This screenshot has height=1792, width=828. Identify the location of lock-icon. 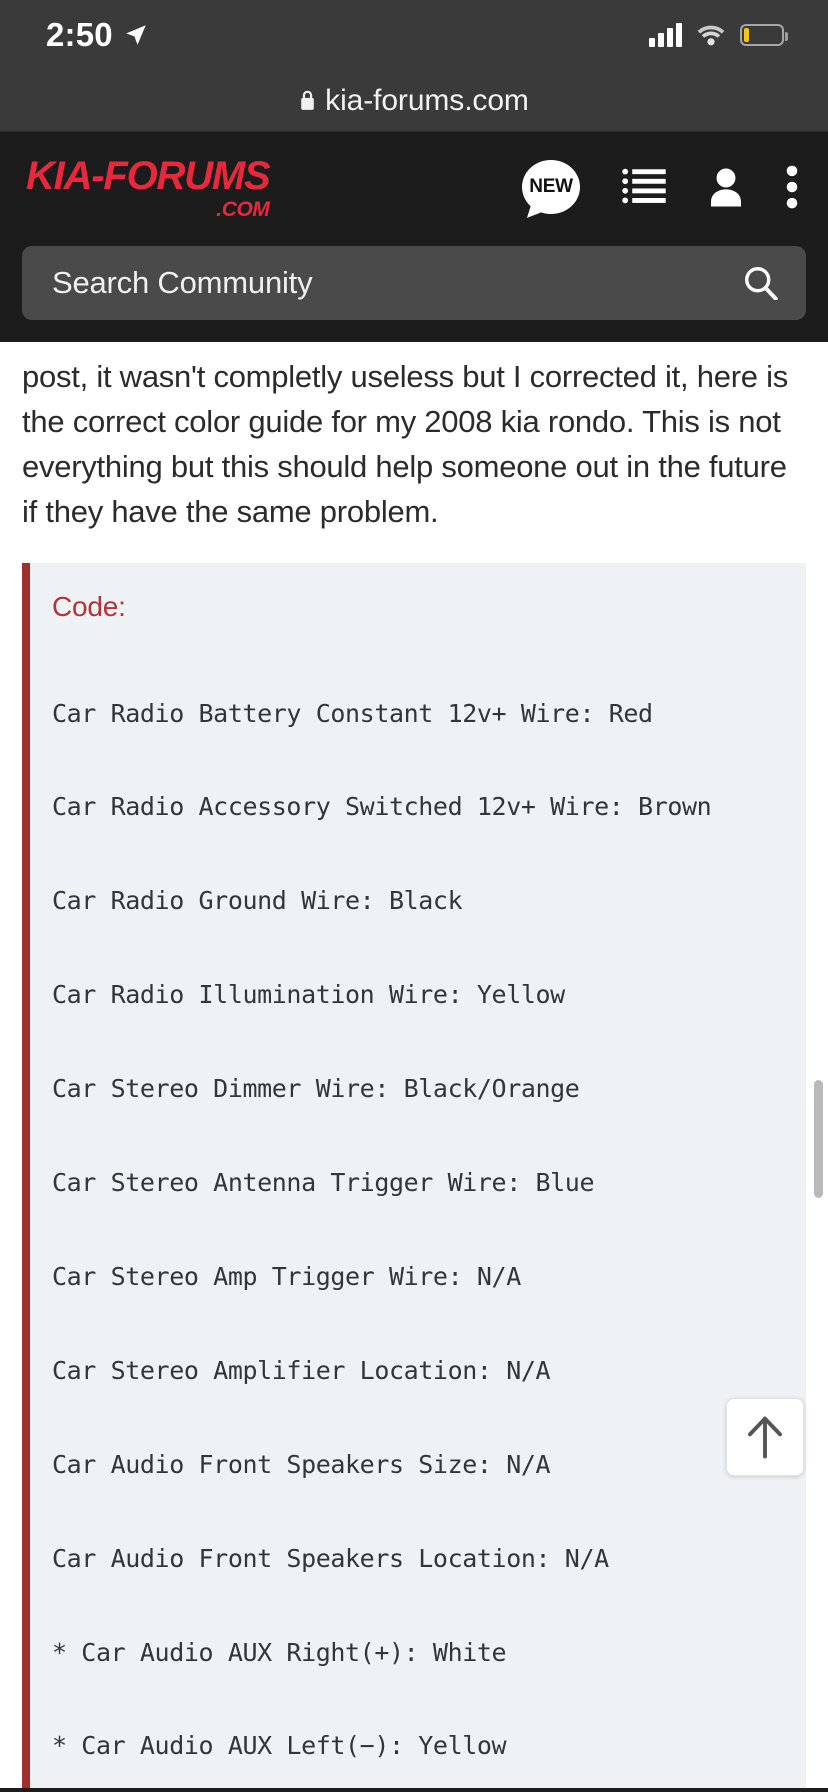
(307, 100).